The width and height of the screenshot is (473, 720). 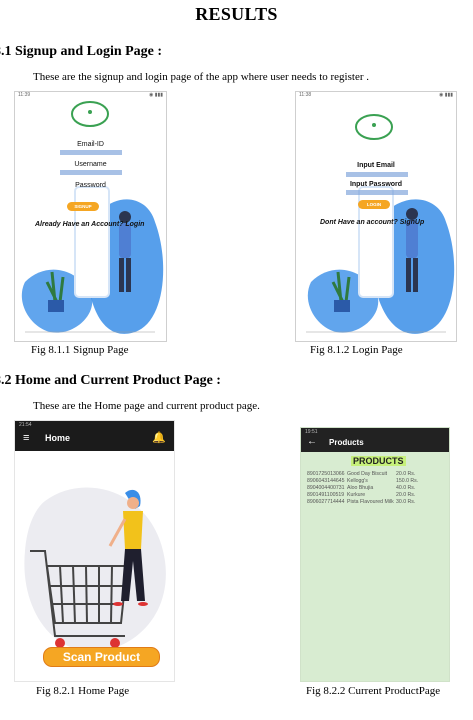 I want to click on signup-link: Dont Have an account? SignUp, so click(x=372, y=222).